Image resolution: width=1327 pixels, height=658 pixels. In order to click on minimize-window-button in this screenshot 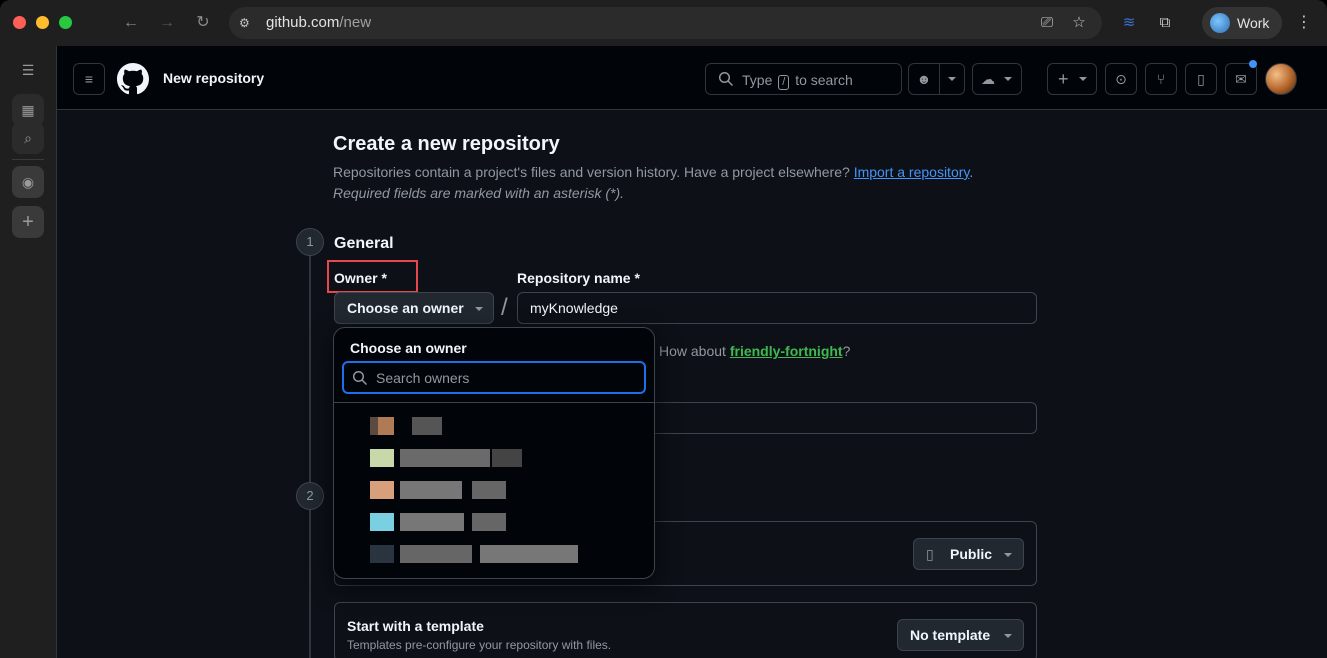, I will do `click(42, 22)`.